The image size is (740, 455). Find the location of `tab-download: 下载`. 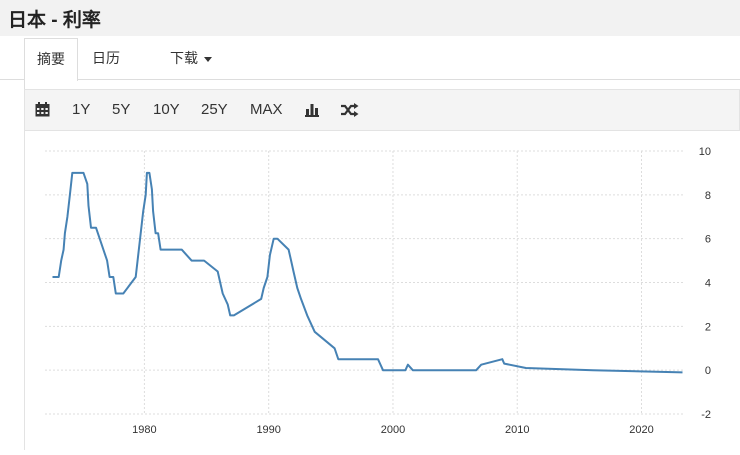

tab-download: 下载 is located at coordinates (191, 58).